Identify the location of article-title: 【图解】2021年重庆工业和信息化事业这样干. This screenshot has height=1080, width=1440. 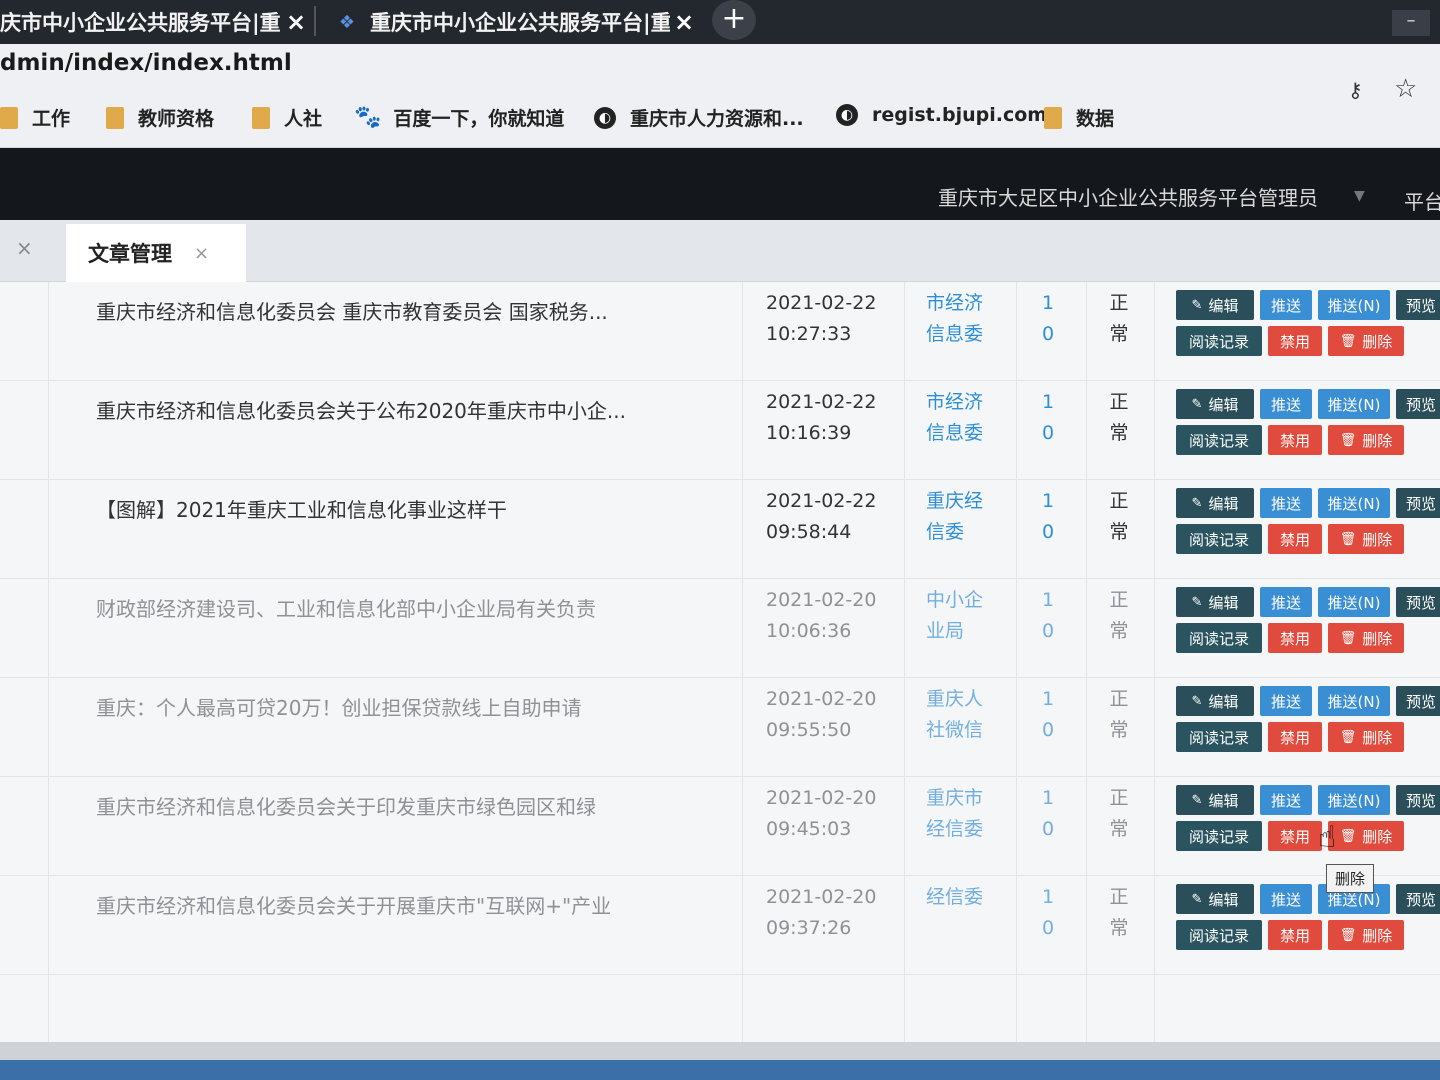
(391, 508).